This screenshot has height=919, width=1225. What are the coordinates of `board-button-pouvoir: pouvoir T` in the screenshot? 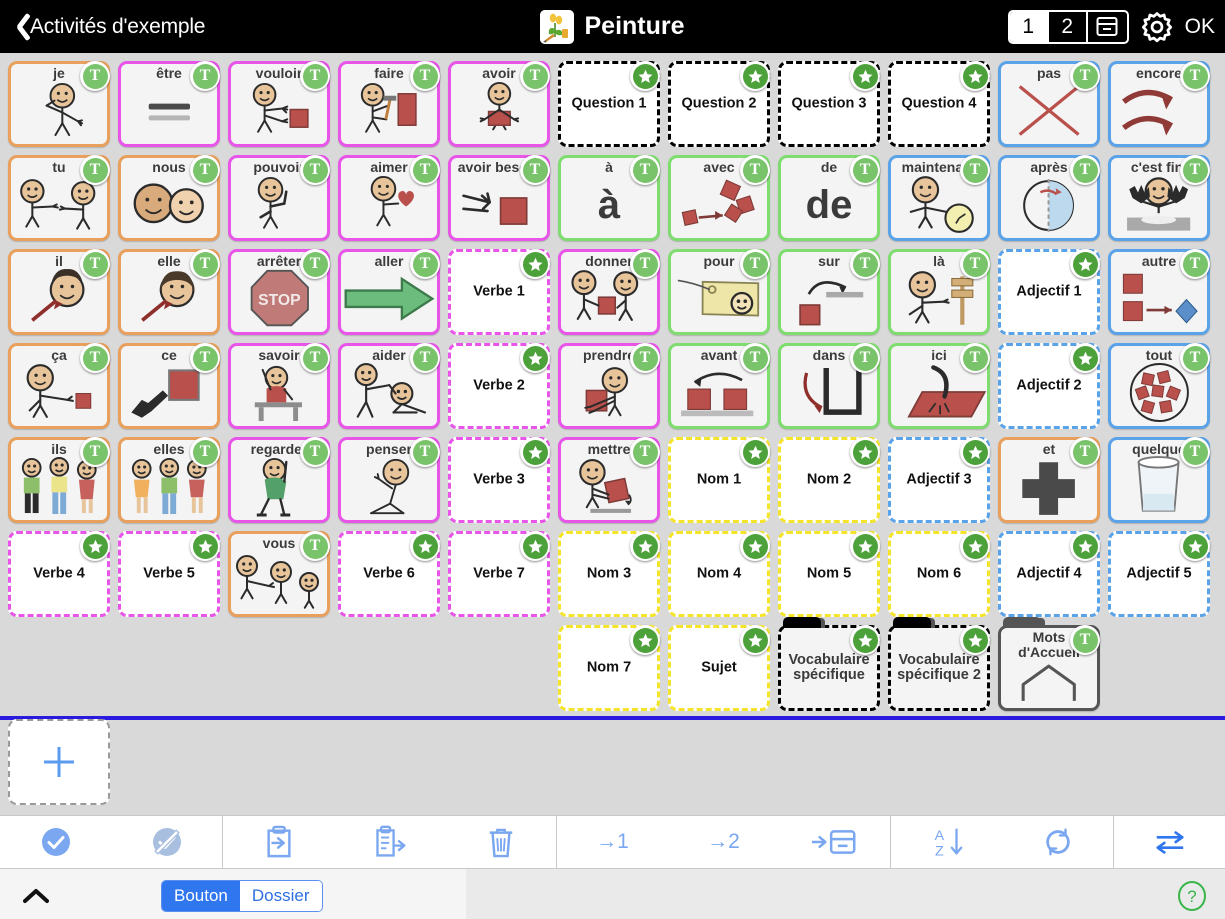 It's located at (279, 198).